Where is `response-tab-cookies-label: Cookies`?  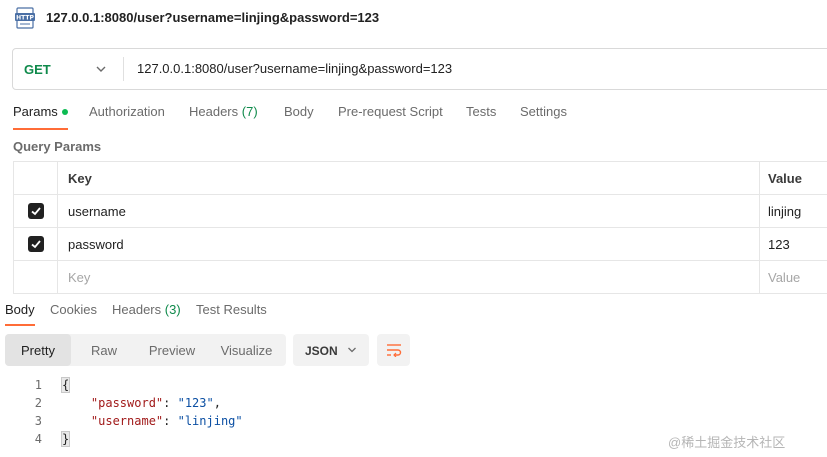
response-tab-cookies-label: Cookies is located at coordinates (73, 309).